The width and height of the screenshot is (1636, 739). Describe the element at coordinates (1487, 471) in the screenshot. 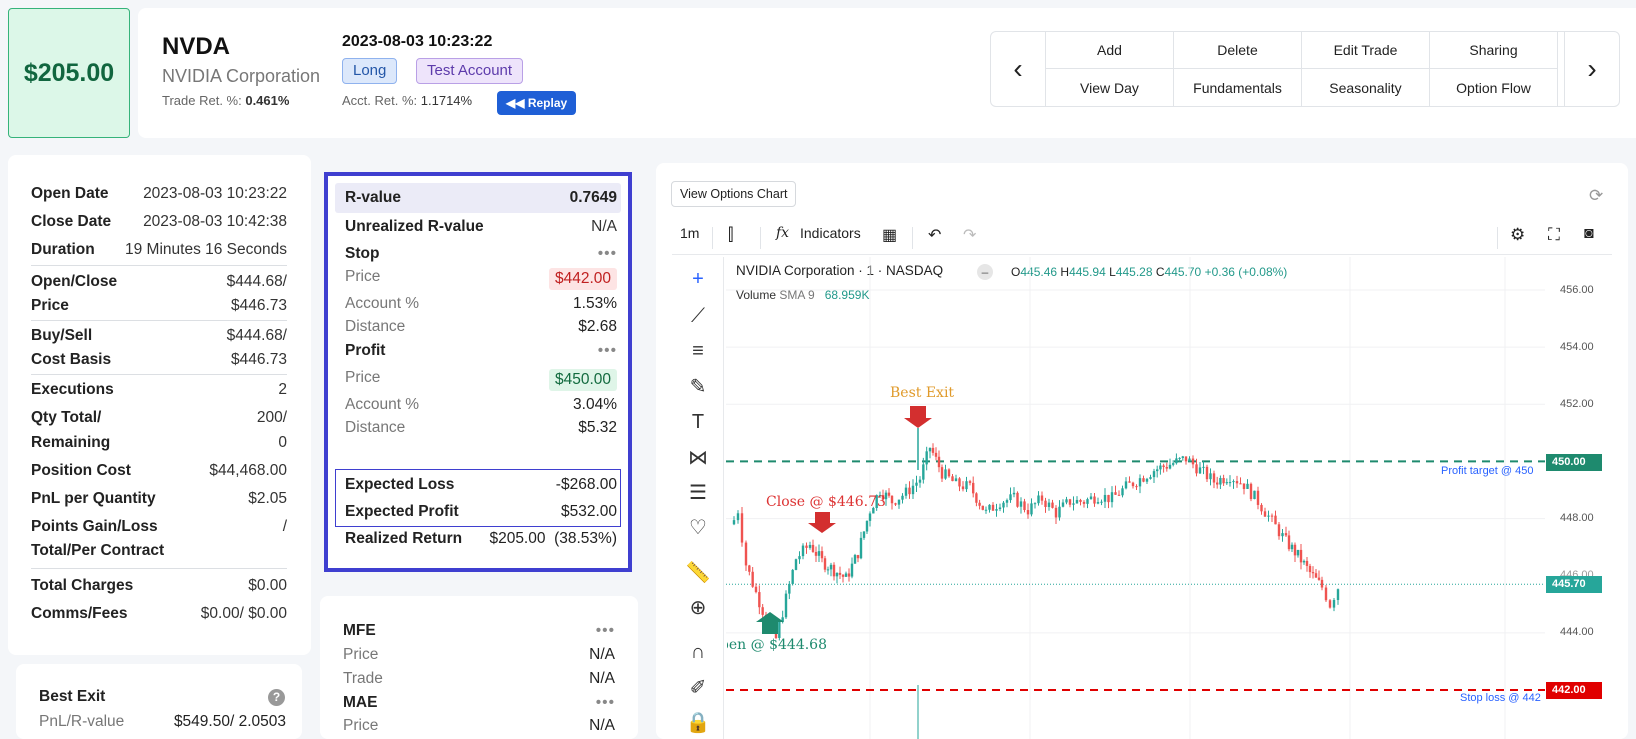

I see `profit-target-label: Profit target @ 450` at that location.